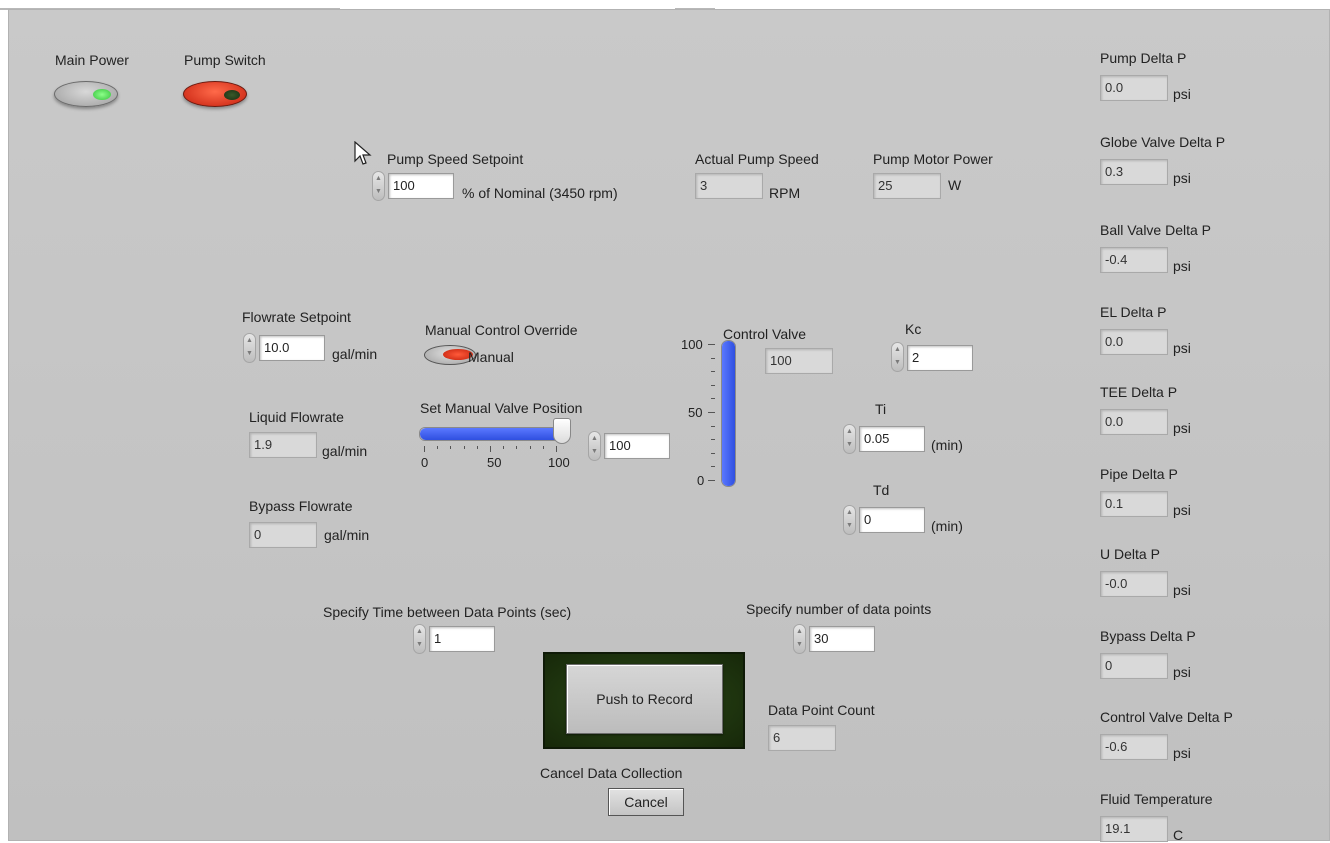  Describe the element at coordinates (1134, 747) in the screenshot. I see `reading-value: -0.6` at that location.